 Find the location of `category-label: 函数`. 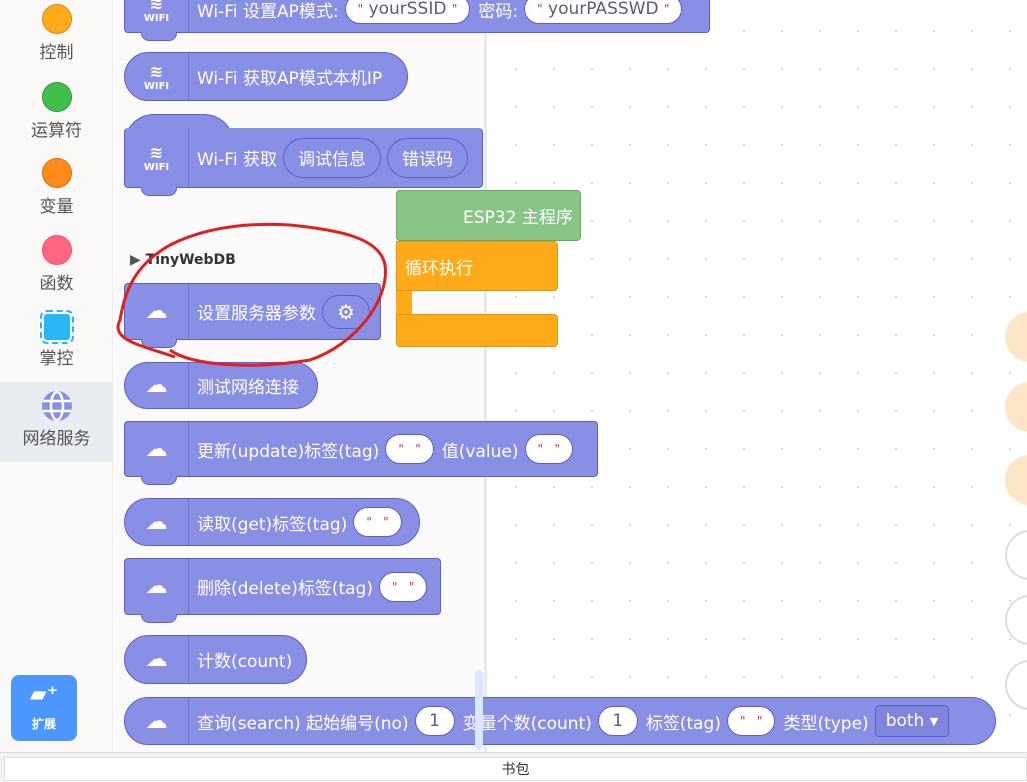

category-label: 函数 is located at coordinates (56, 284).